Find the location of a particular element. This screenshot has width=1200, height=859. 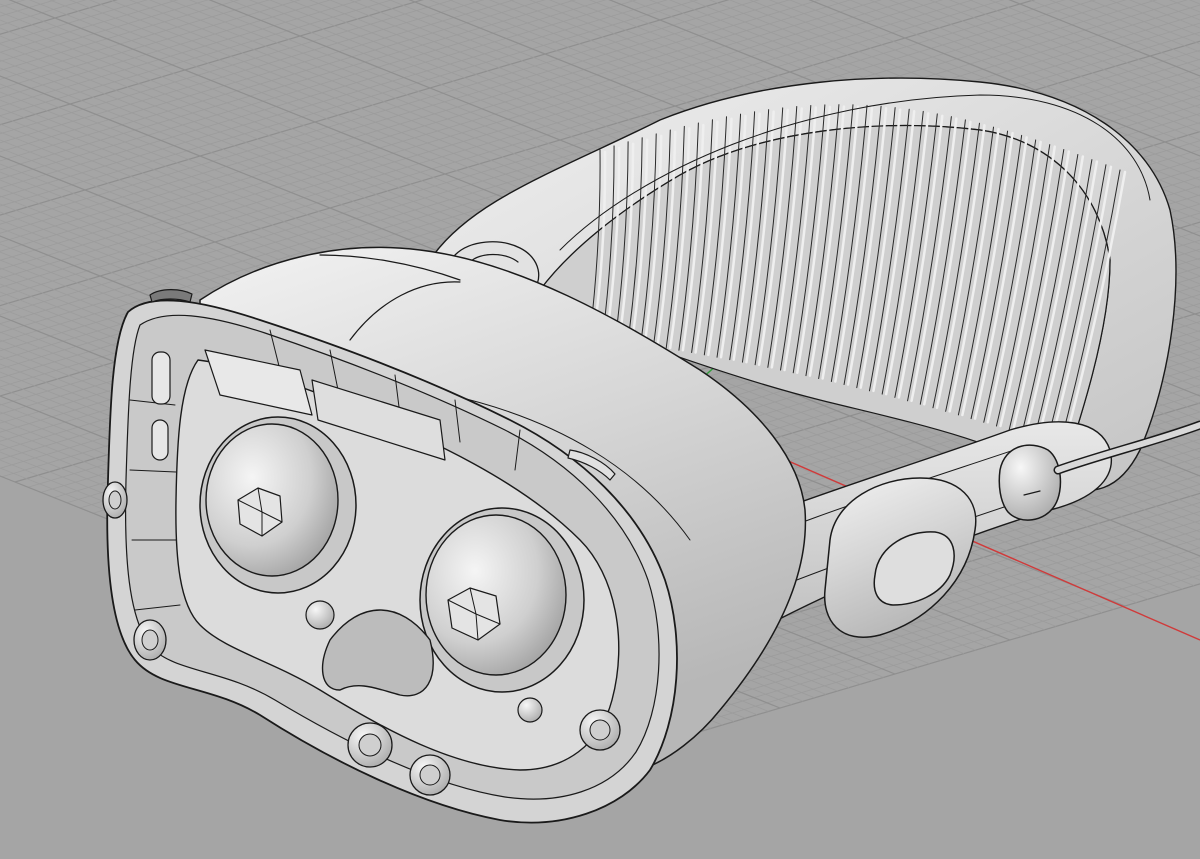

left-lens is located at coordinates (278, 505).